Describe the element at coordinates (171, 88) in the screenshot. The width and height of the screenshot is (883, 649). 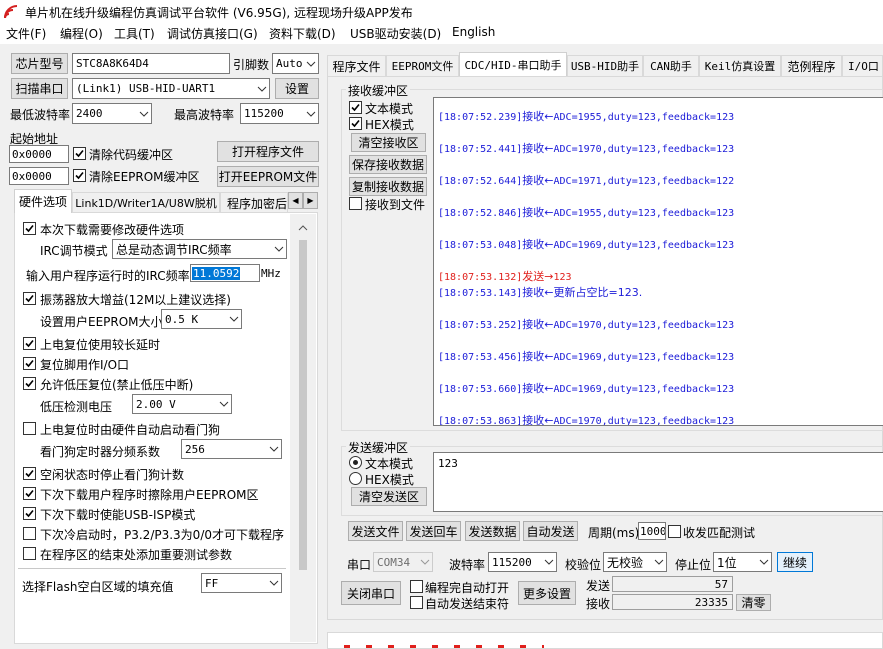
I see `port-select: (Link1) USB-HID-UART1` at that location.